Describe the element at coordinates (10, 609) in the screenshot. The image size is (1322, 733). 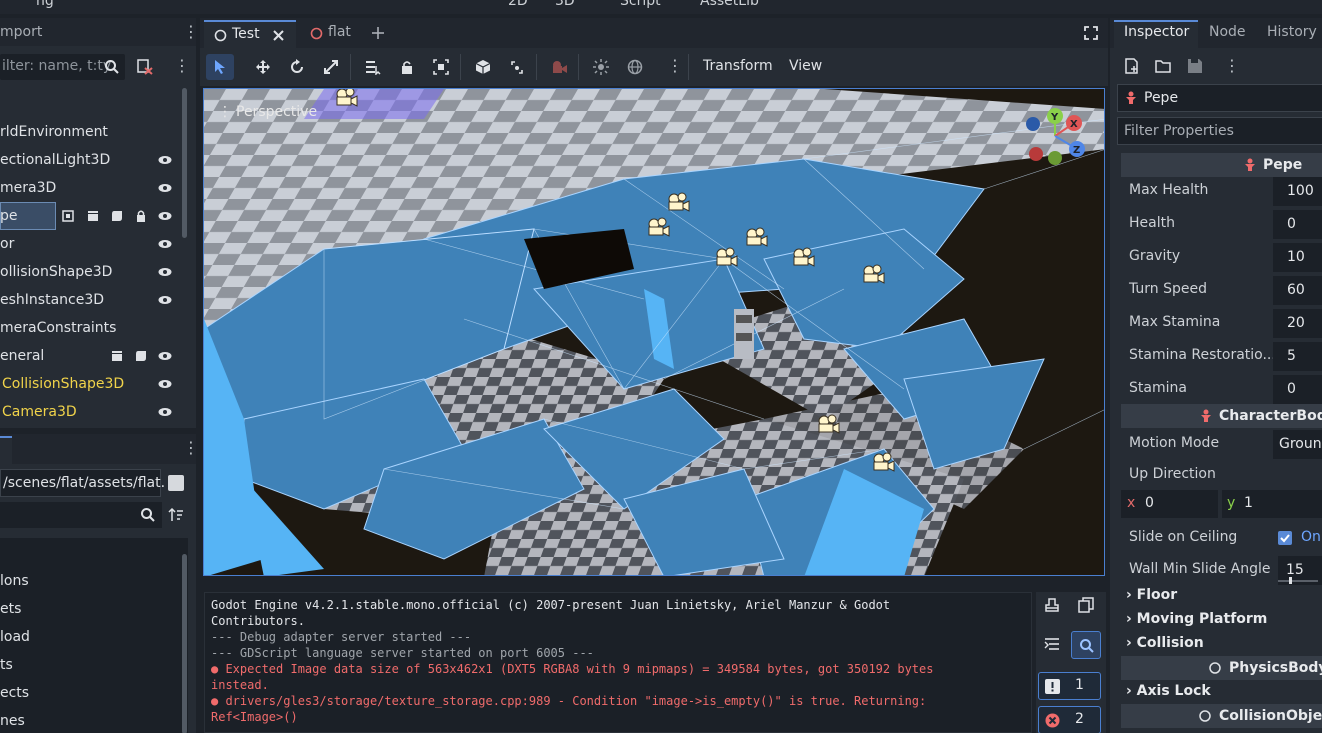
I see `list-item: ets` at that location.